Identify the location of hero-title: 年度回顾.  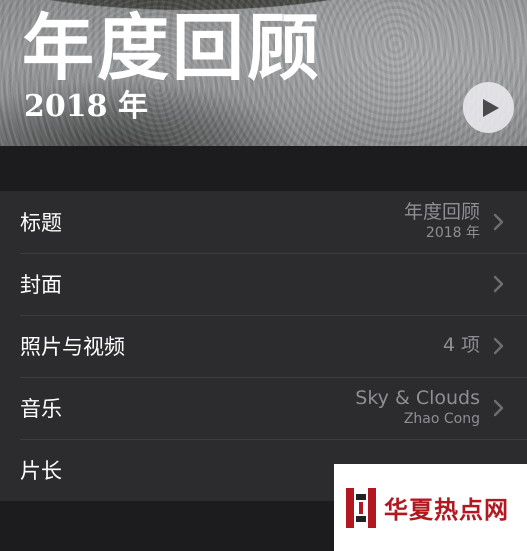
(172, 48).